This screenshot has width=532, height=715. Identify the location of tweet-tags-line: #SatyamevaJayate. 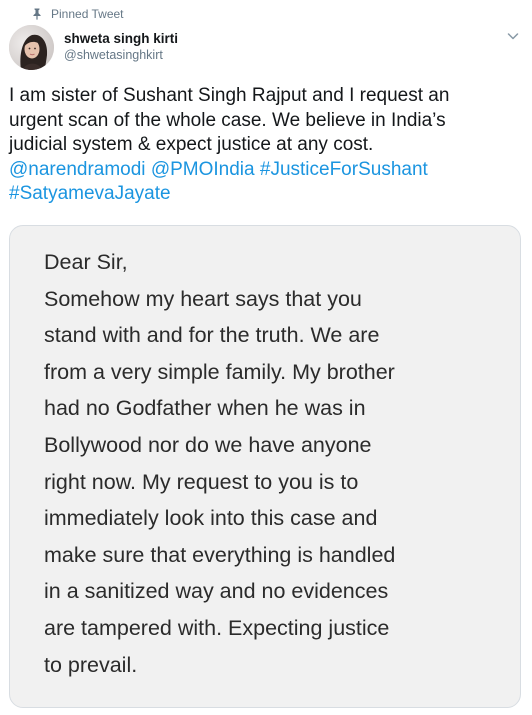
(266, 194).